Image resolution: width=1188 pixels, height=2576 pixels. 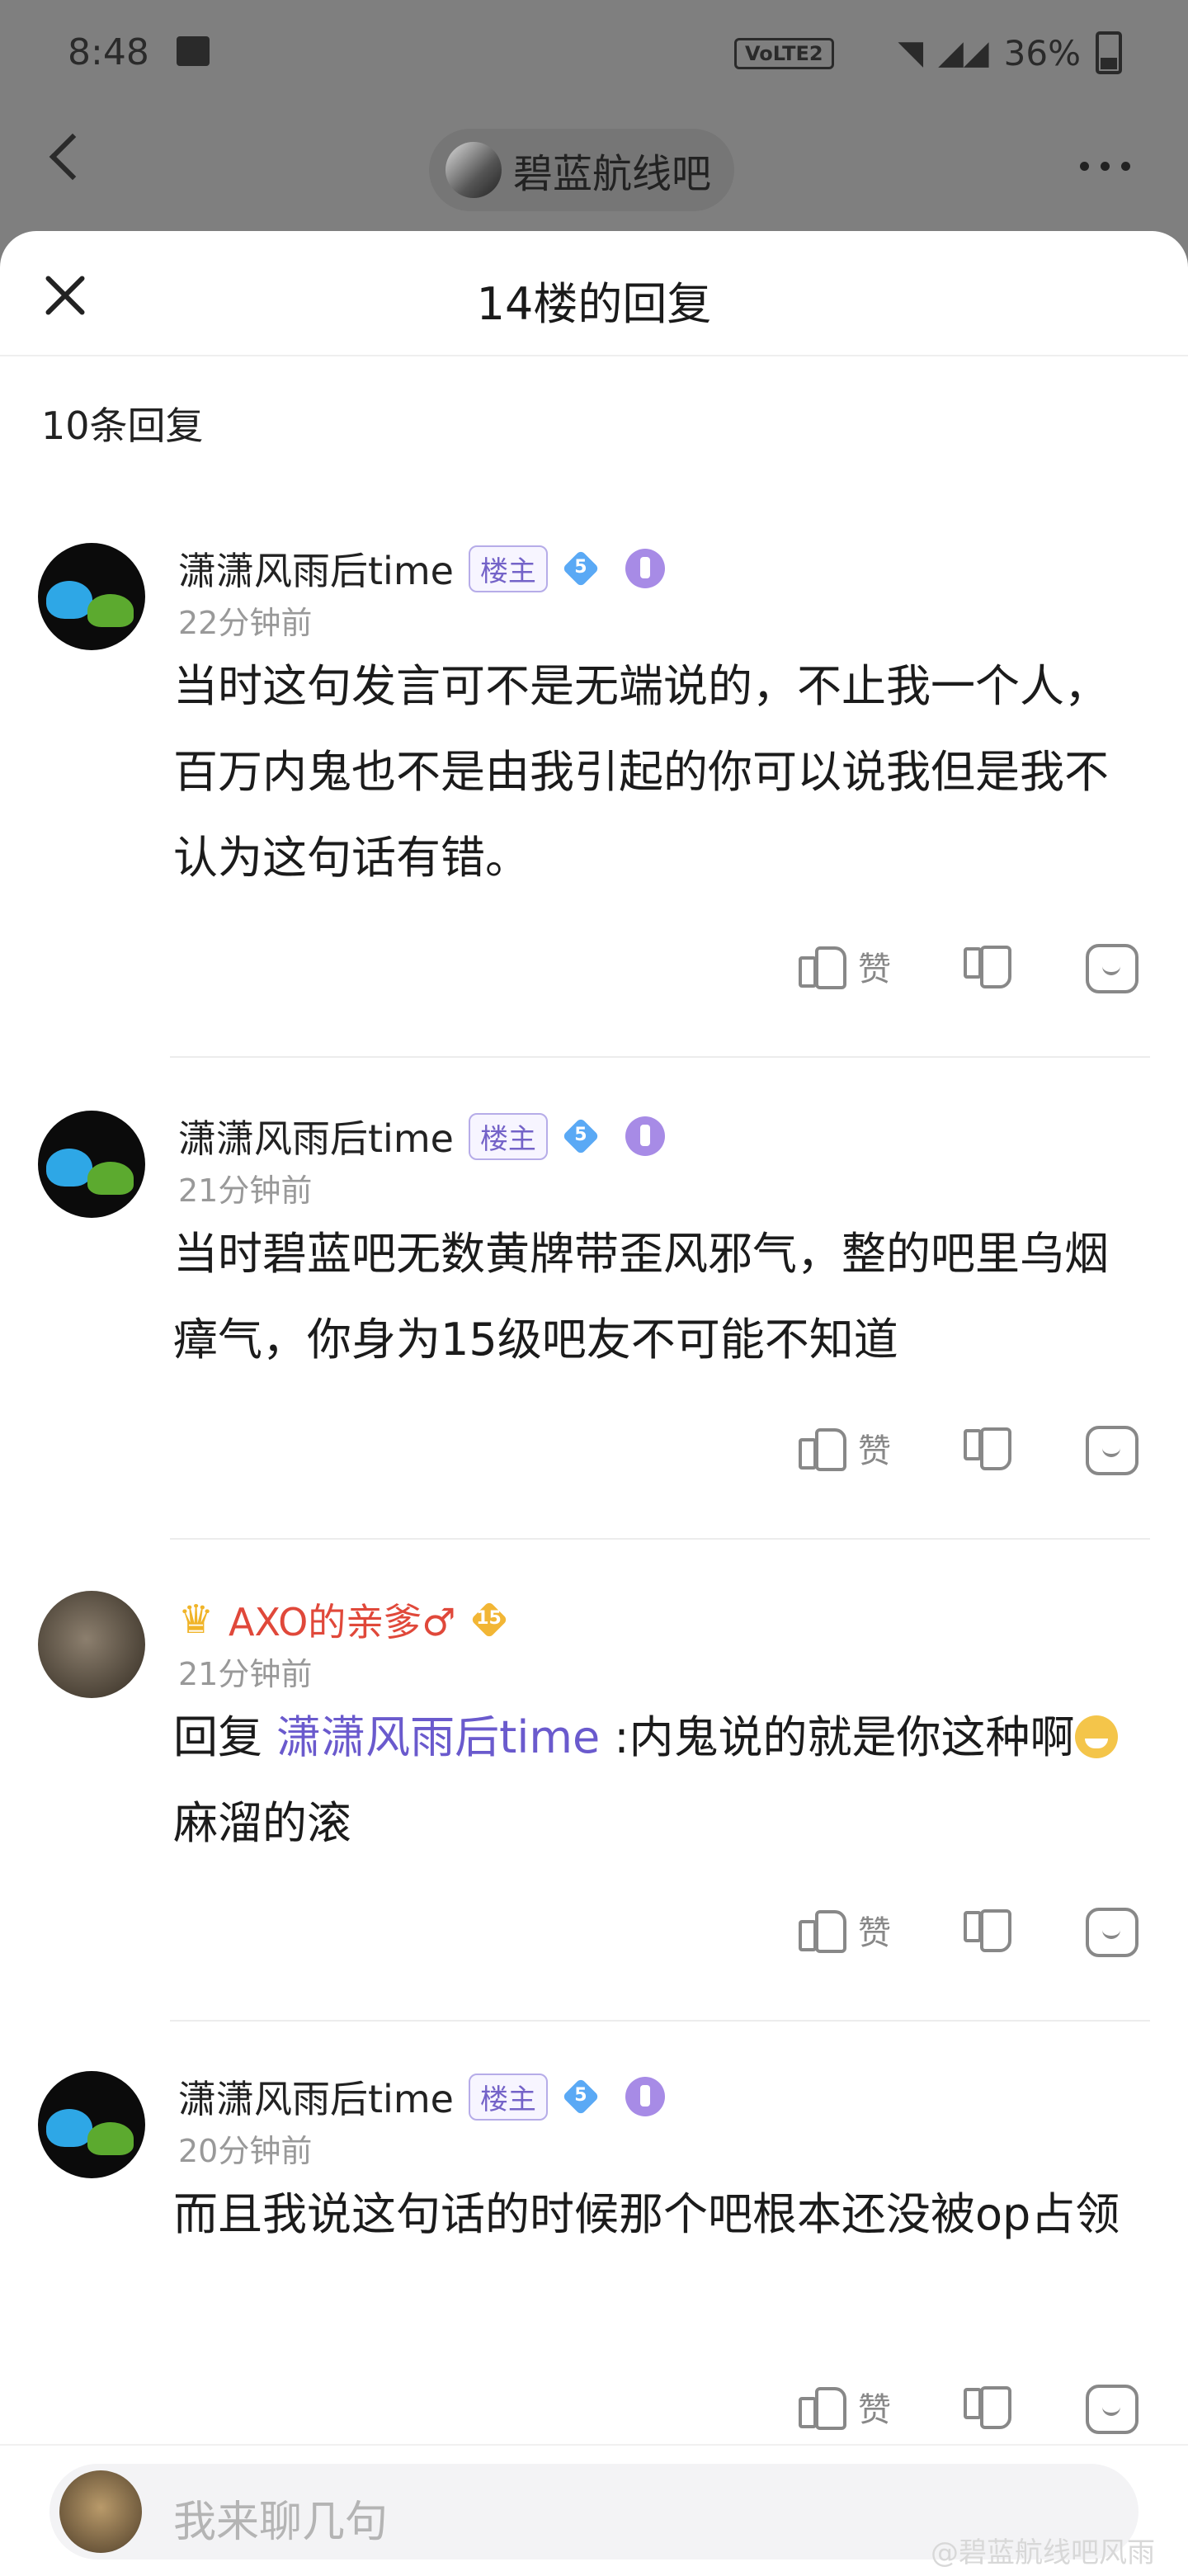 What do you see at coordinates (193, 51) in the screenshot?
I see `image-notification-icon` at bounding box center [193, 51].